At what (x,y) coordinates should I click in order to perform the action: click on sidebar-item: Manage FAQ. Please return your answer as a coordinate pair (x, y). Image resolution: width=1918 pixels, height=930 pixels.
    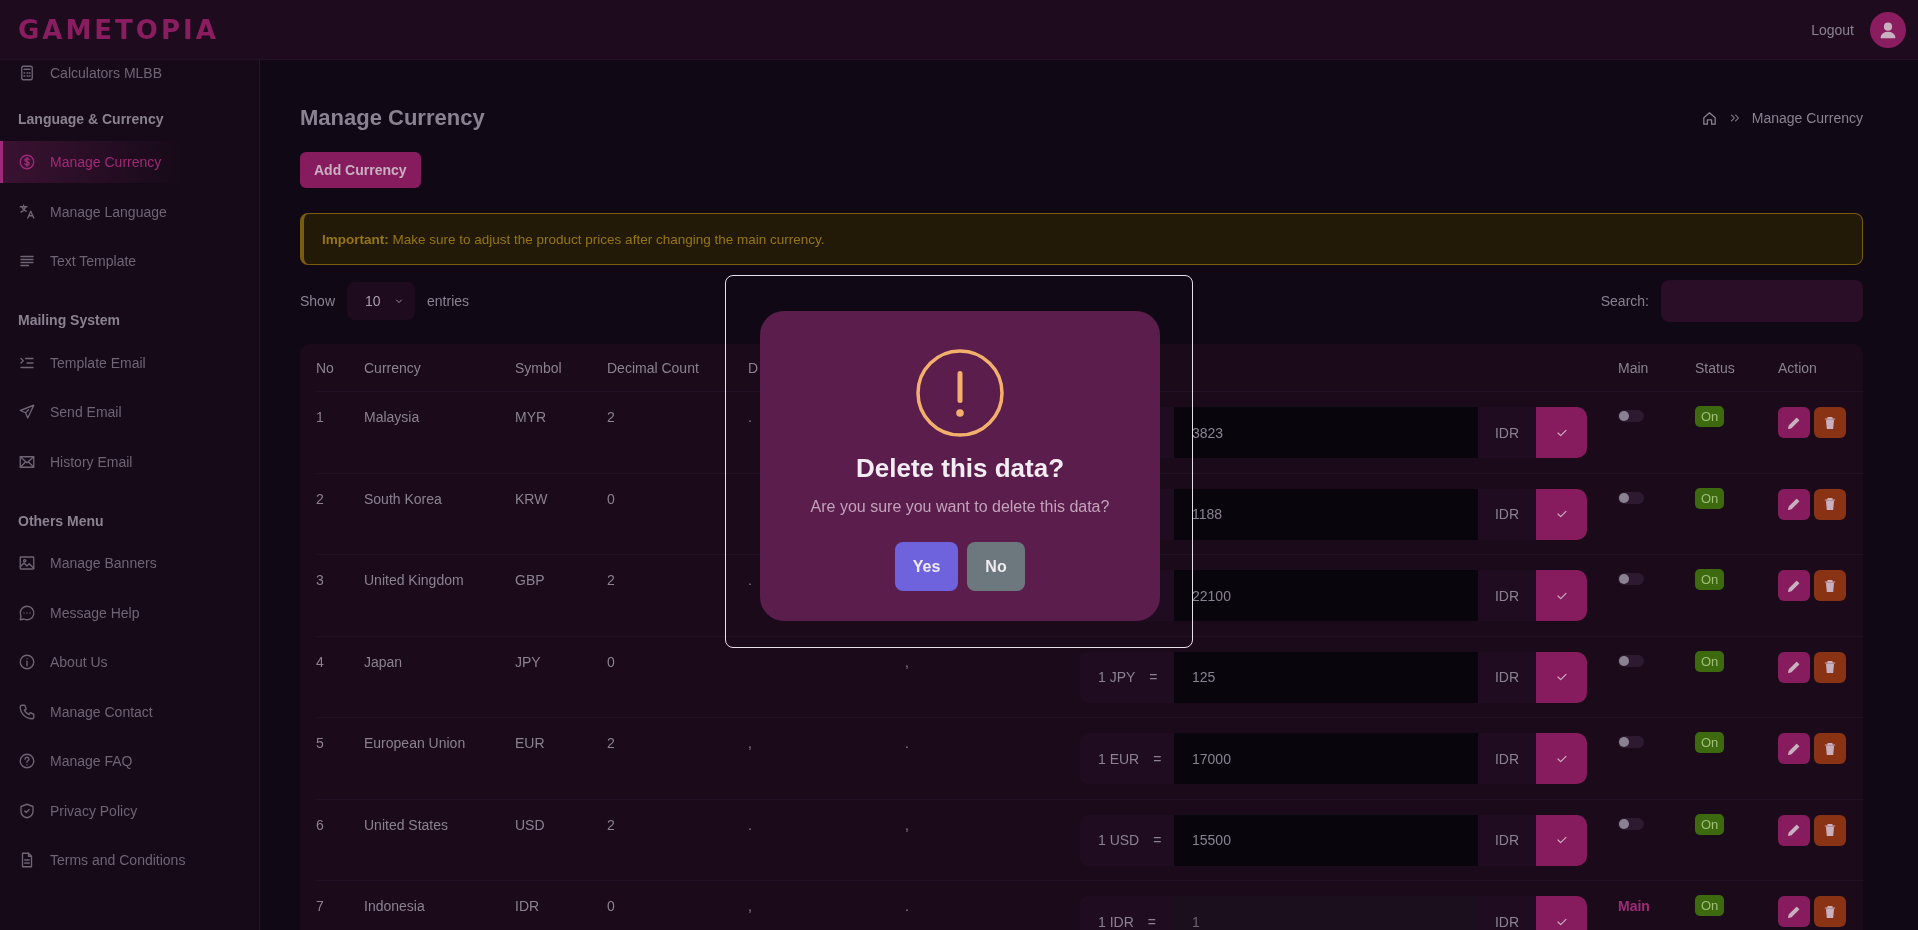
    Looking at the image, I should click on (129, 761).